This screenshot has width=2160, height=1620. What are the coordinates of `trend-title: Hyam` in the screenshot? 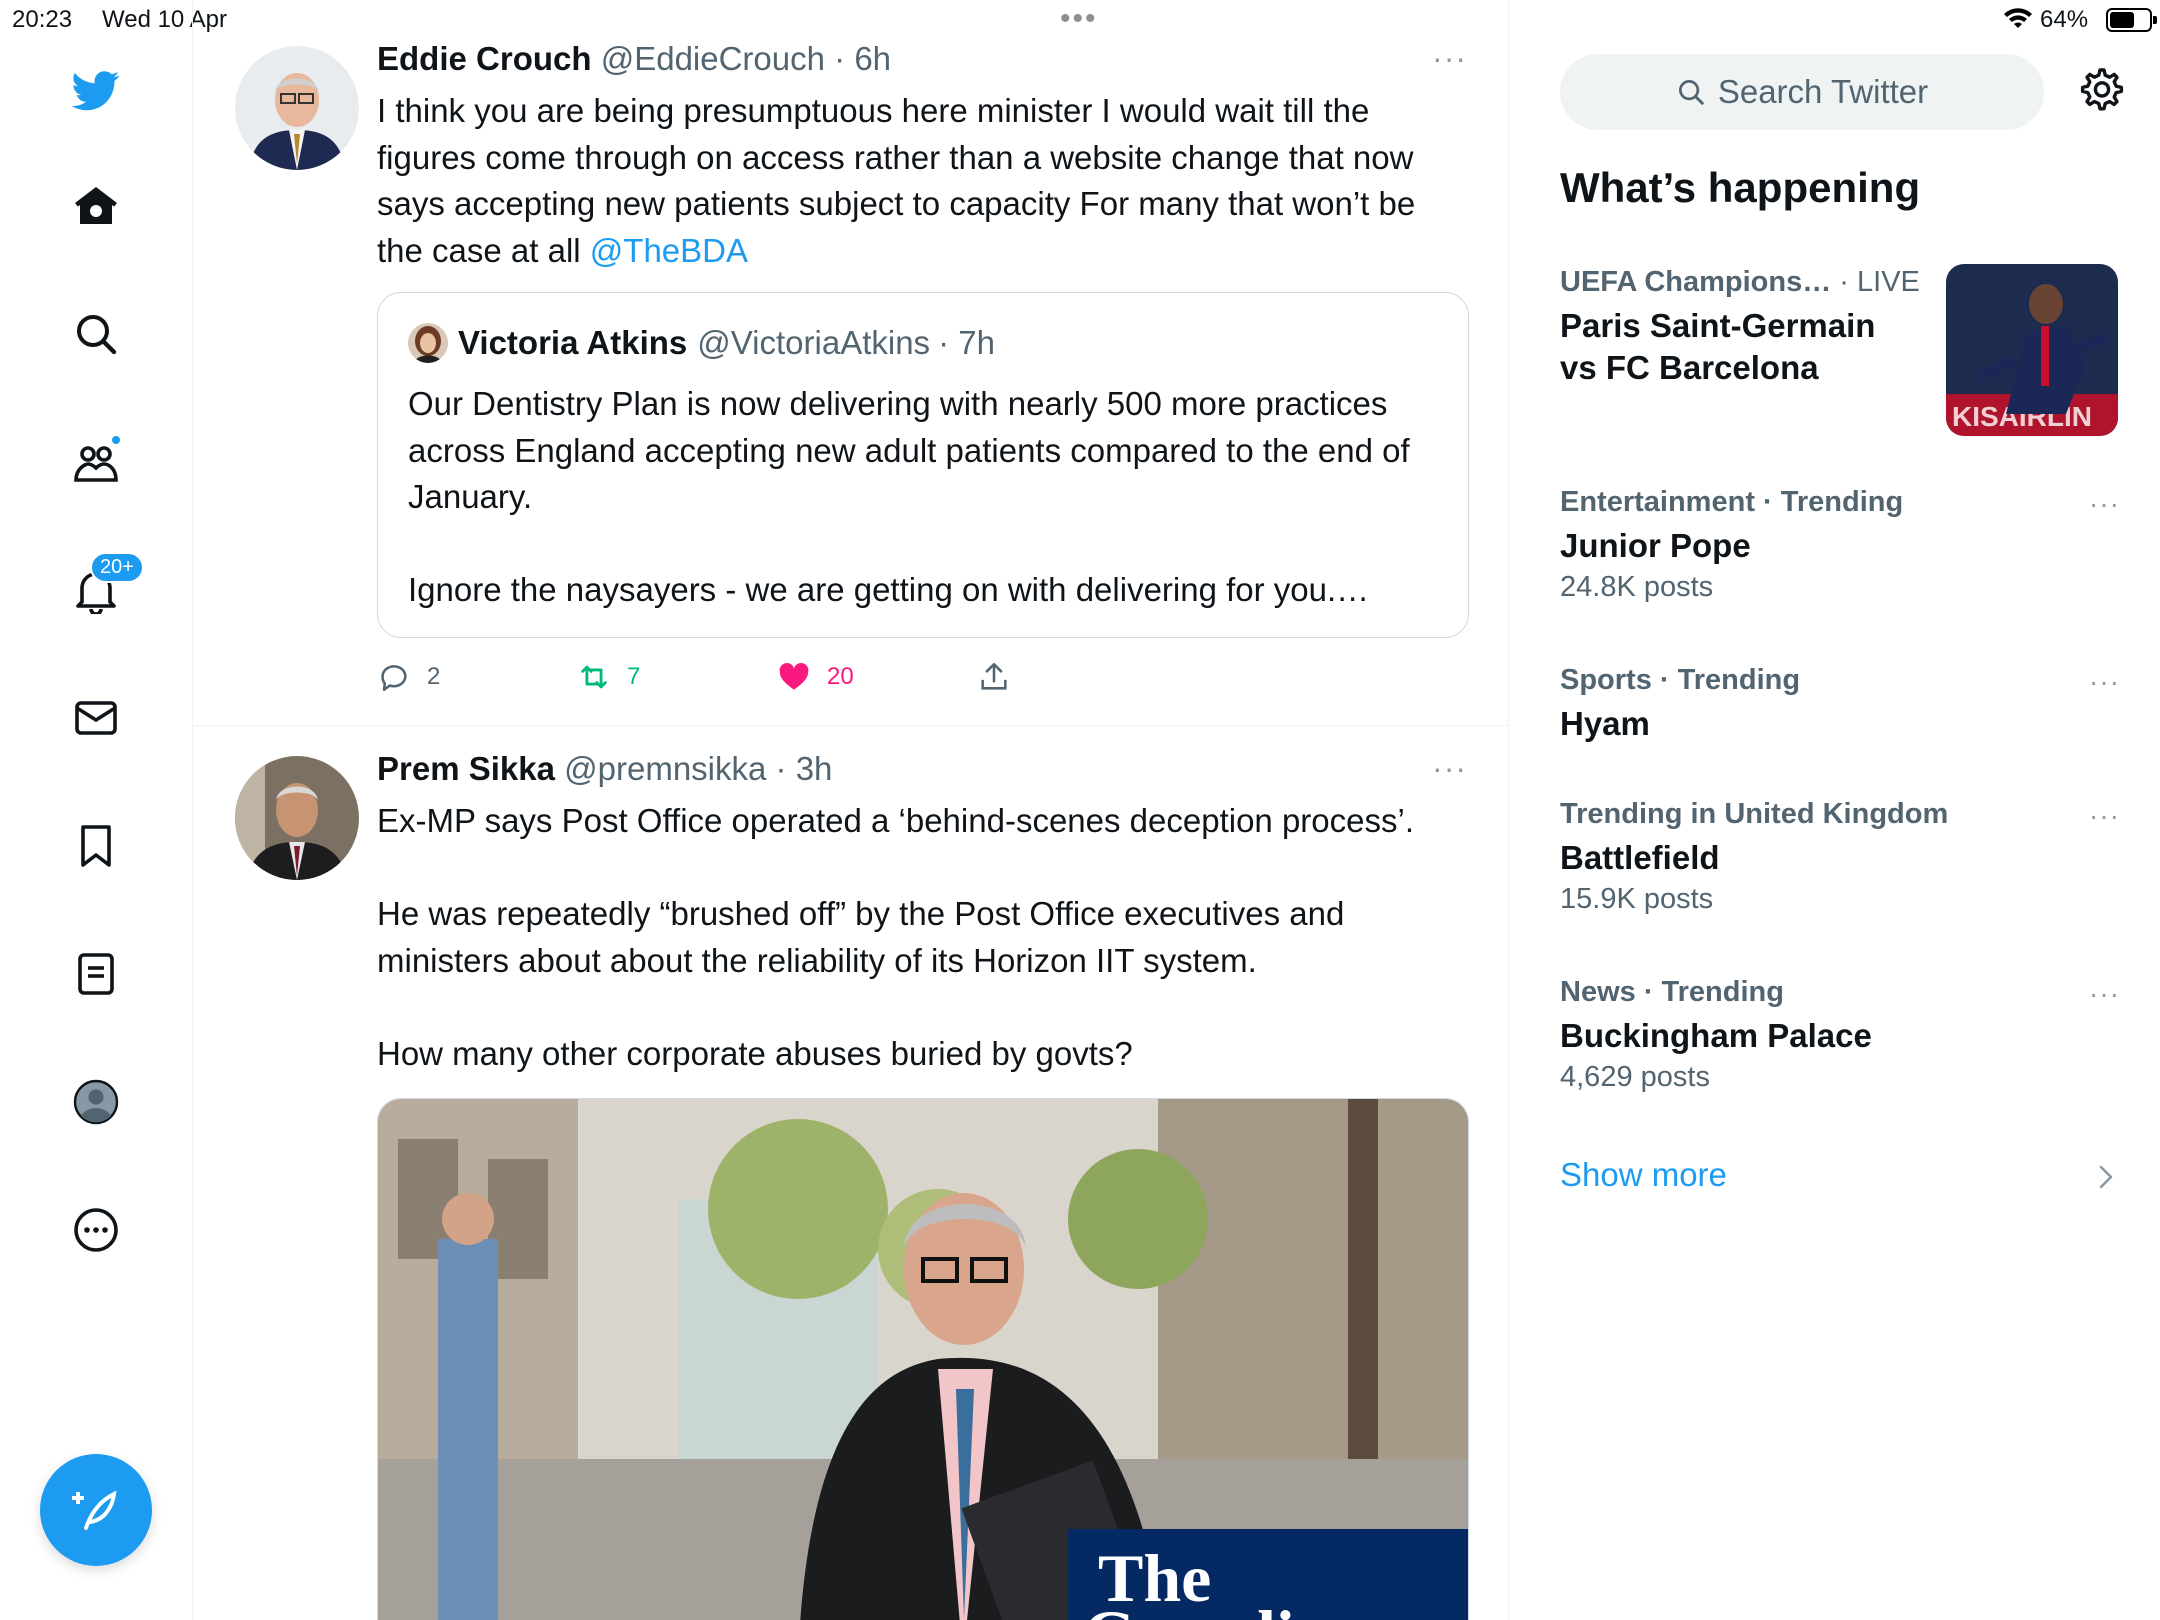 It's located at (1605, 723).